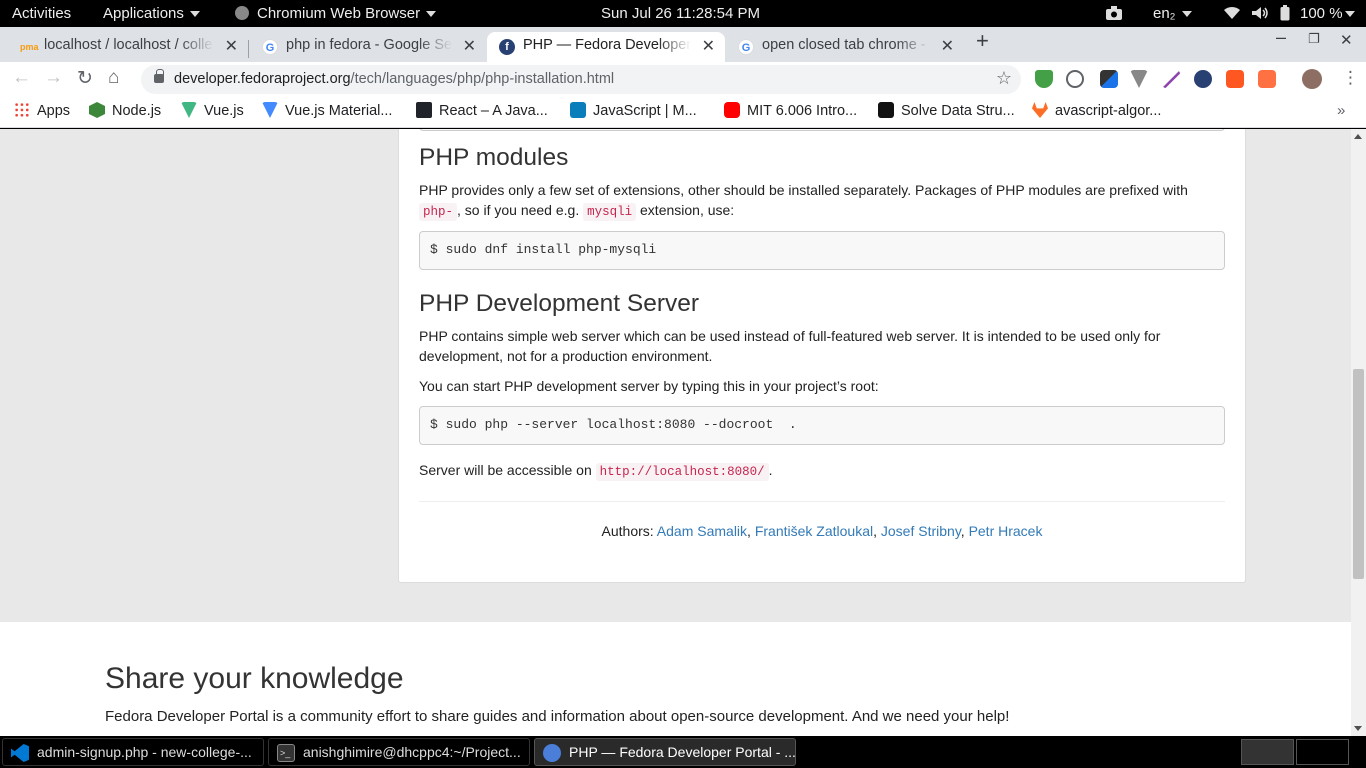 Image resolution: width=1366 pixels, height=768 pixels. What do you see at coordinates (1139, 79) in the screenshot?
I see `vue-devtools-extension-icon` at bounding box center [1139, 79].